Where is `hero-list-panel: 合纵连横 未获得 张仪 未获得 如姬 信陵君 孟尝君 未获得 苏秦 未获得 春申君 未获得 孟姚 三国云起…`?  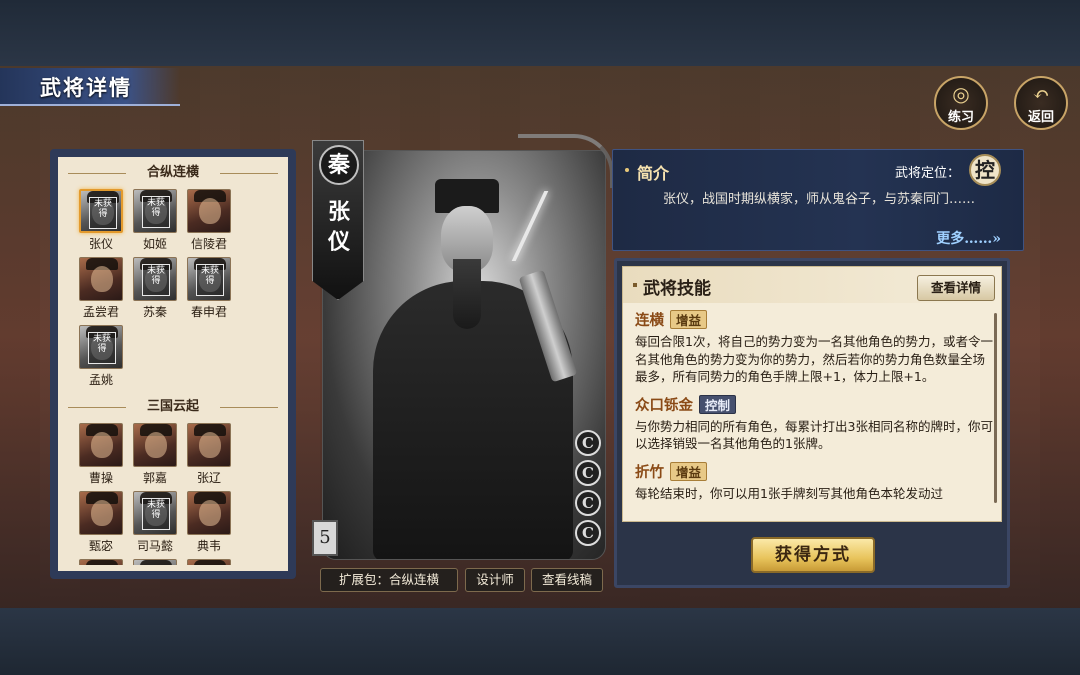
hero-list-panel: 合纵连横 未获得 张仪 未获得 如姬 信陵君 孟尝君 未获得 苏秦 未获得 春申君 未获得 孟姚 三国云起… is located at coordinates (173, 364).